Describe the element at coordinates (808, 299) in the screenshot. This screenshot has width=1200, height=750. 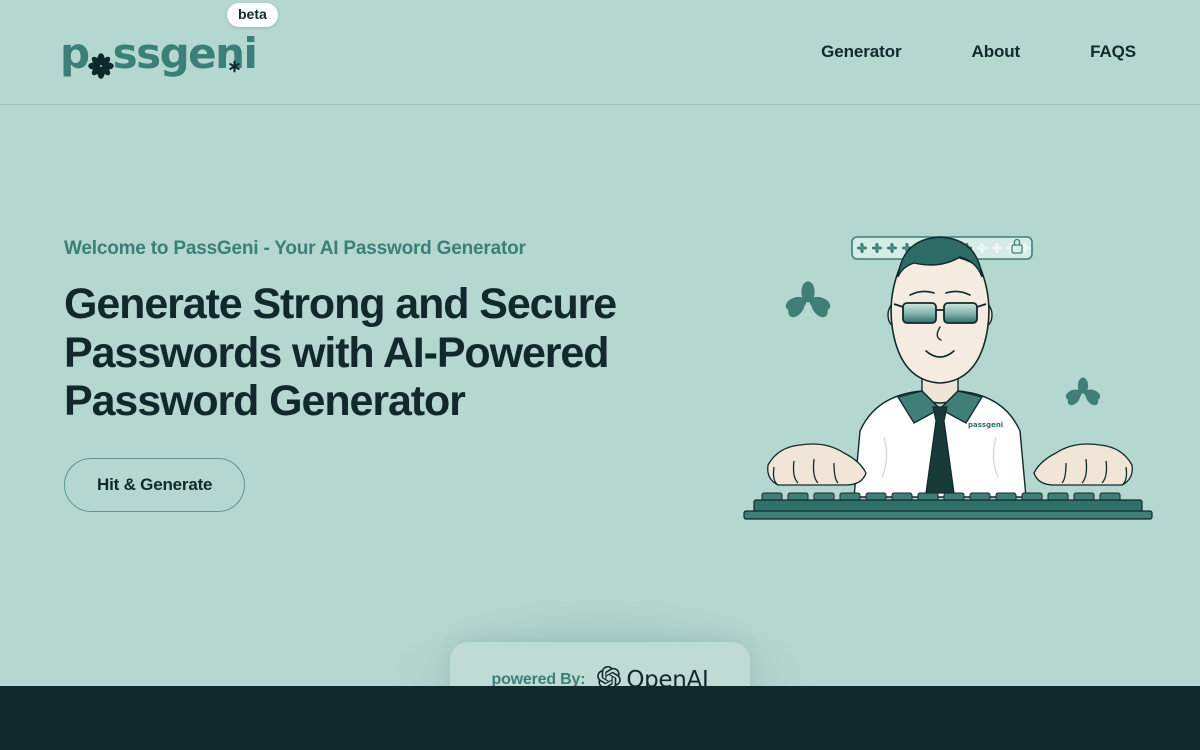
I see `flower-decoration-left` at that location.